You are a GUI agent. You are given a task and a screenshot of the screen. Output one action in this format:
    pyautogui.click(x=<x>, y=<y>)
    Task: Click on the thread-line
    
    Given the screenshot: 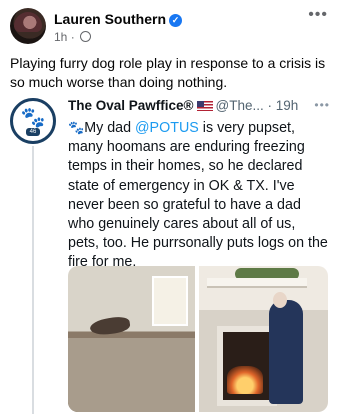 What is the action you would take?
    pyautogui.click(x=33, y=280)
    